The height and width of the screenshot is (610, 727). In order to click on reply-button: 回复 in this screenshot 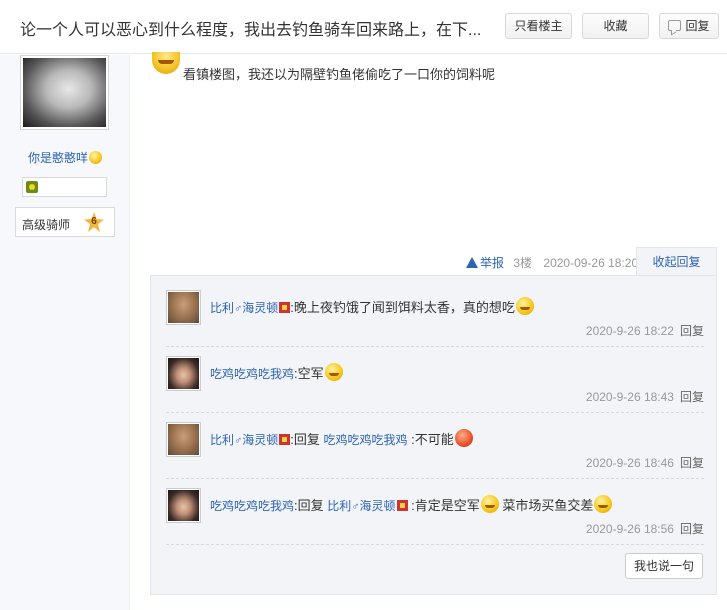, I will do `click(689, 26)`.